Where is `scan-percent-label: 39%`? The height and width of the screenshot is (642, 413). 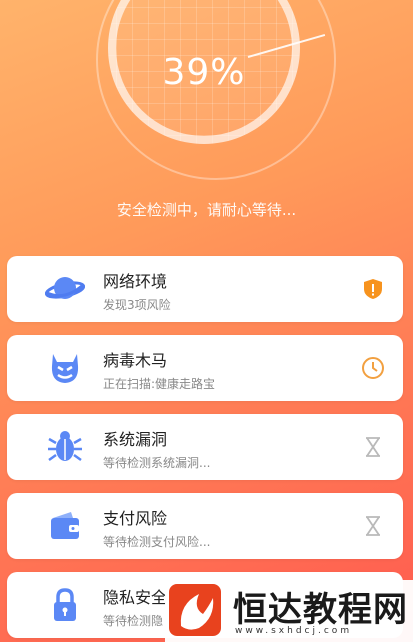 scan-percent-label: 39% is located at coordinates (204, 72).